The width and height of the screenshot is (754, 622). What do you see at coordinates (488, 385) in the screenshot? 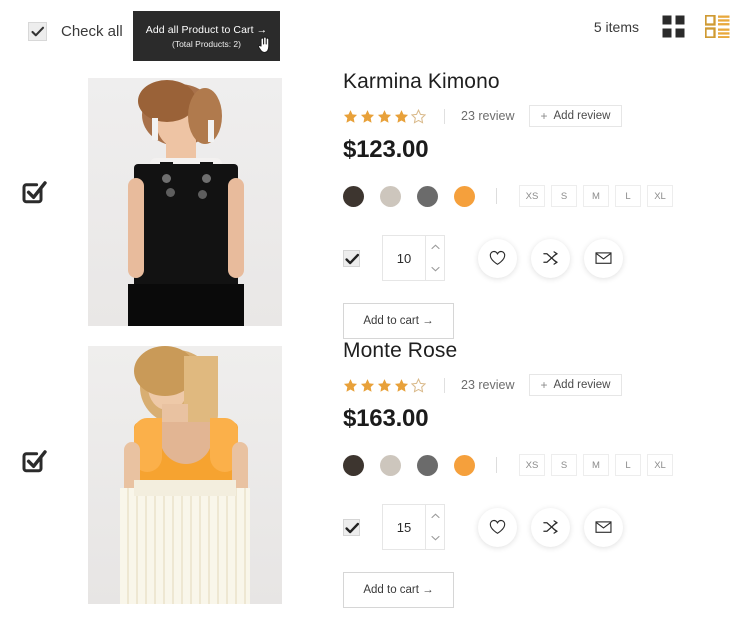
I see `review-count-label: 23 review` at bounding box center [488, 385].